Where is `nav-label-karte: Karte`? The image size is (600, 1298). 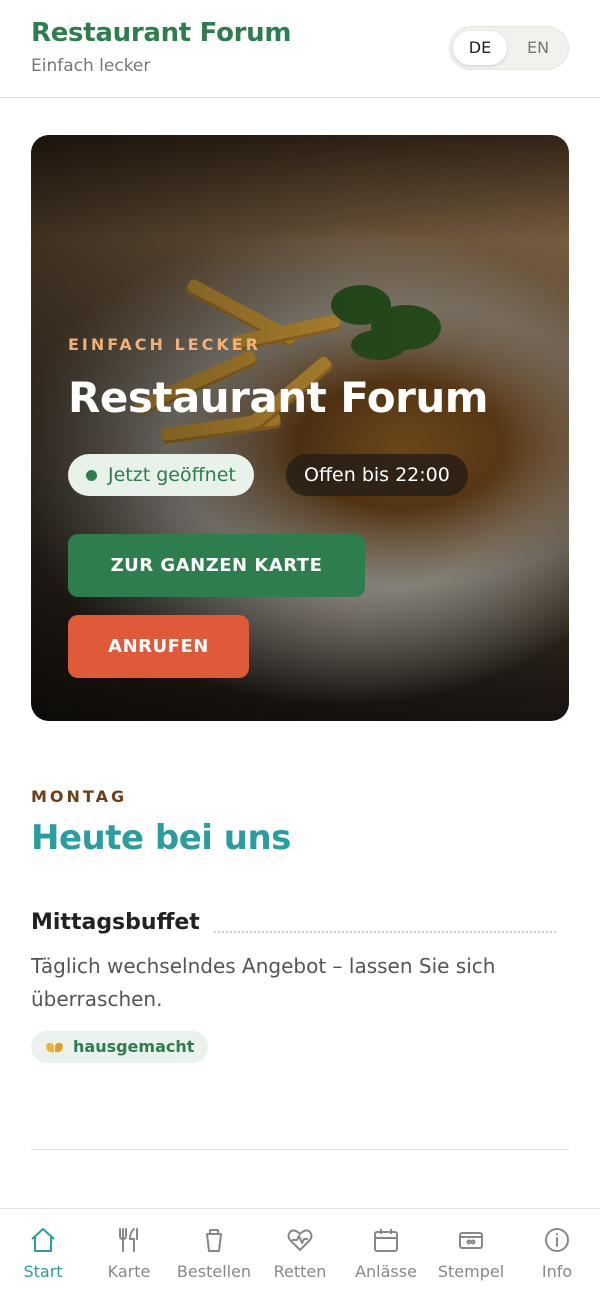 nav-label-karte: Karte is located at coordinates (129, 1271).